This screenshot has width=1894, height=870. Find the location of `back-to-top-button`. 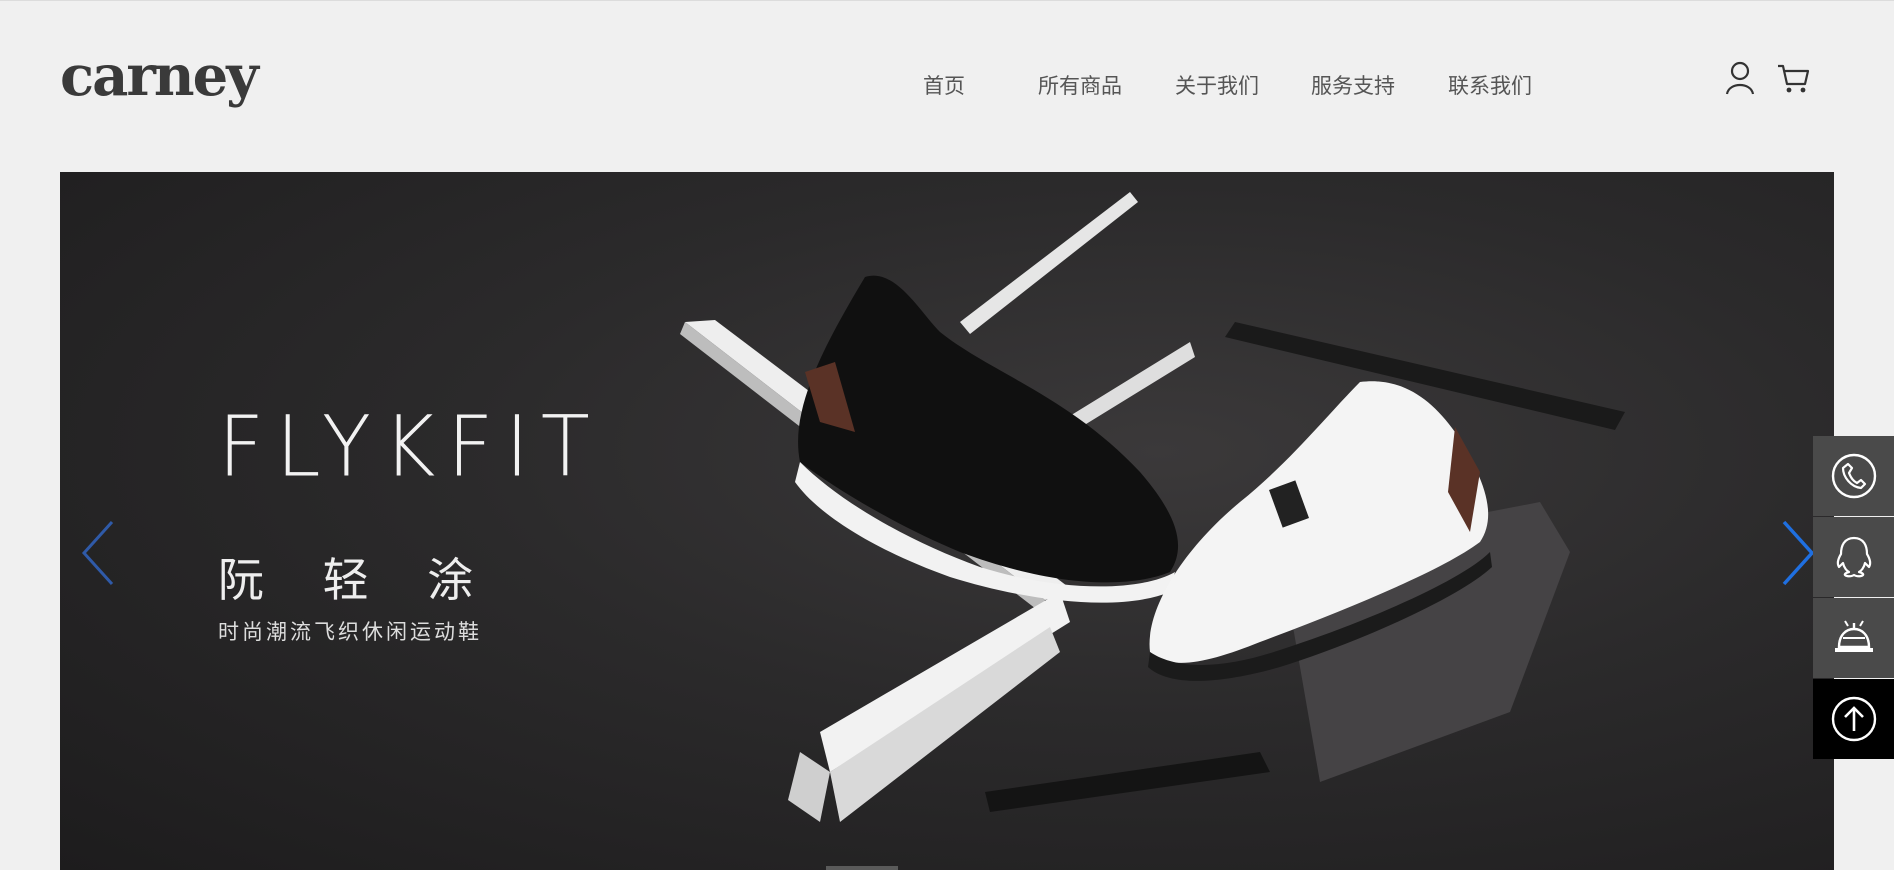

back-to-top-button is located at coordinates (1853, 719).